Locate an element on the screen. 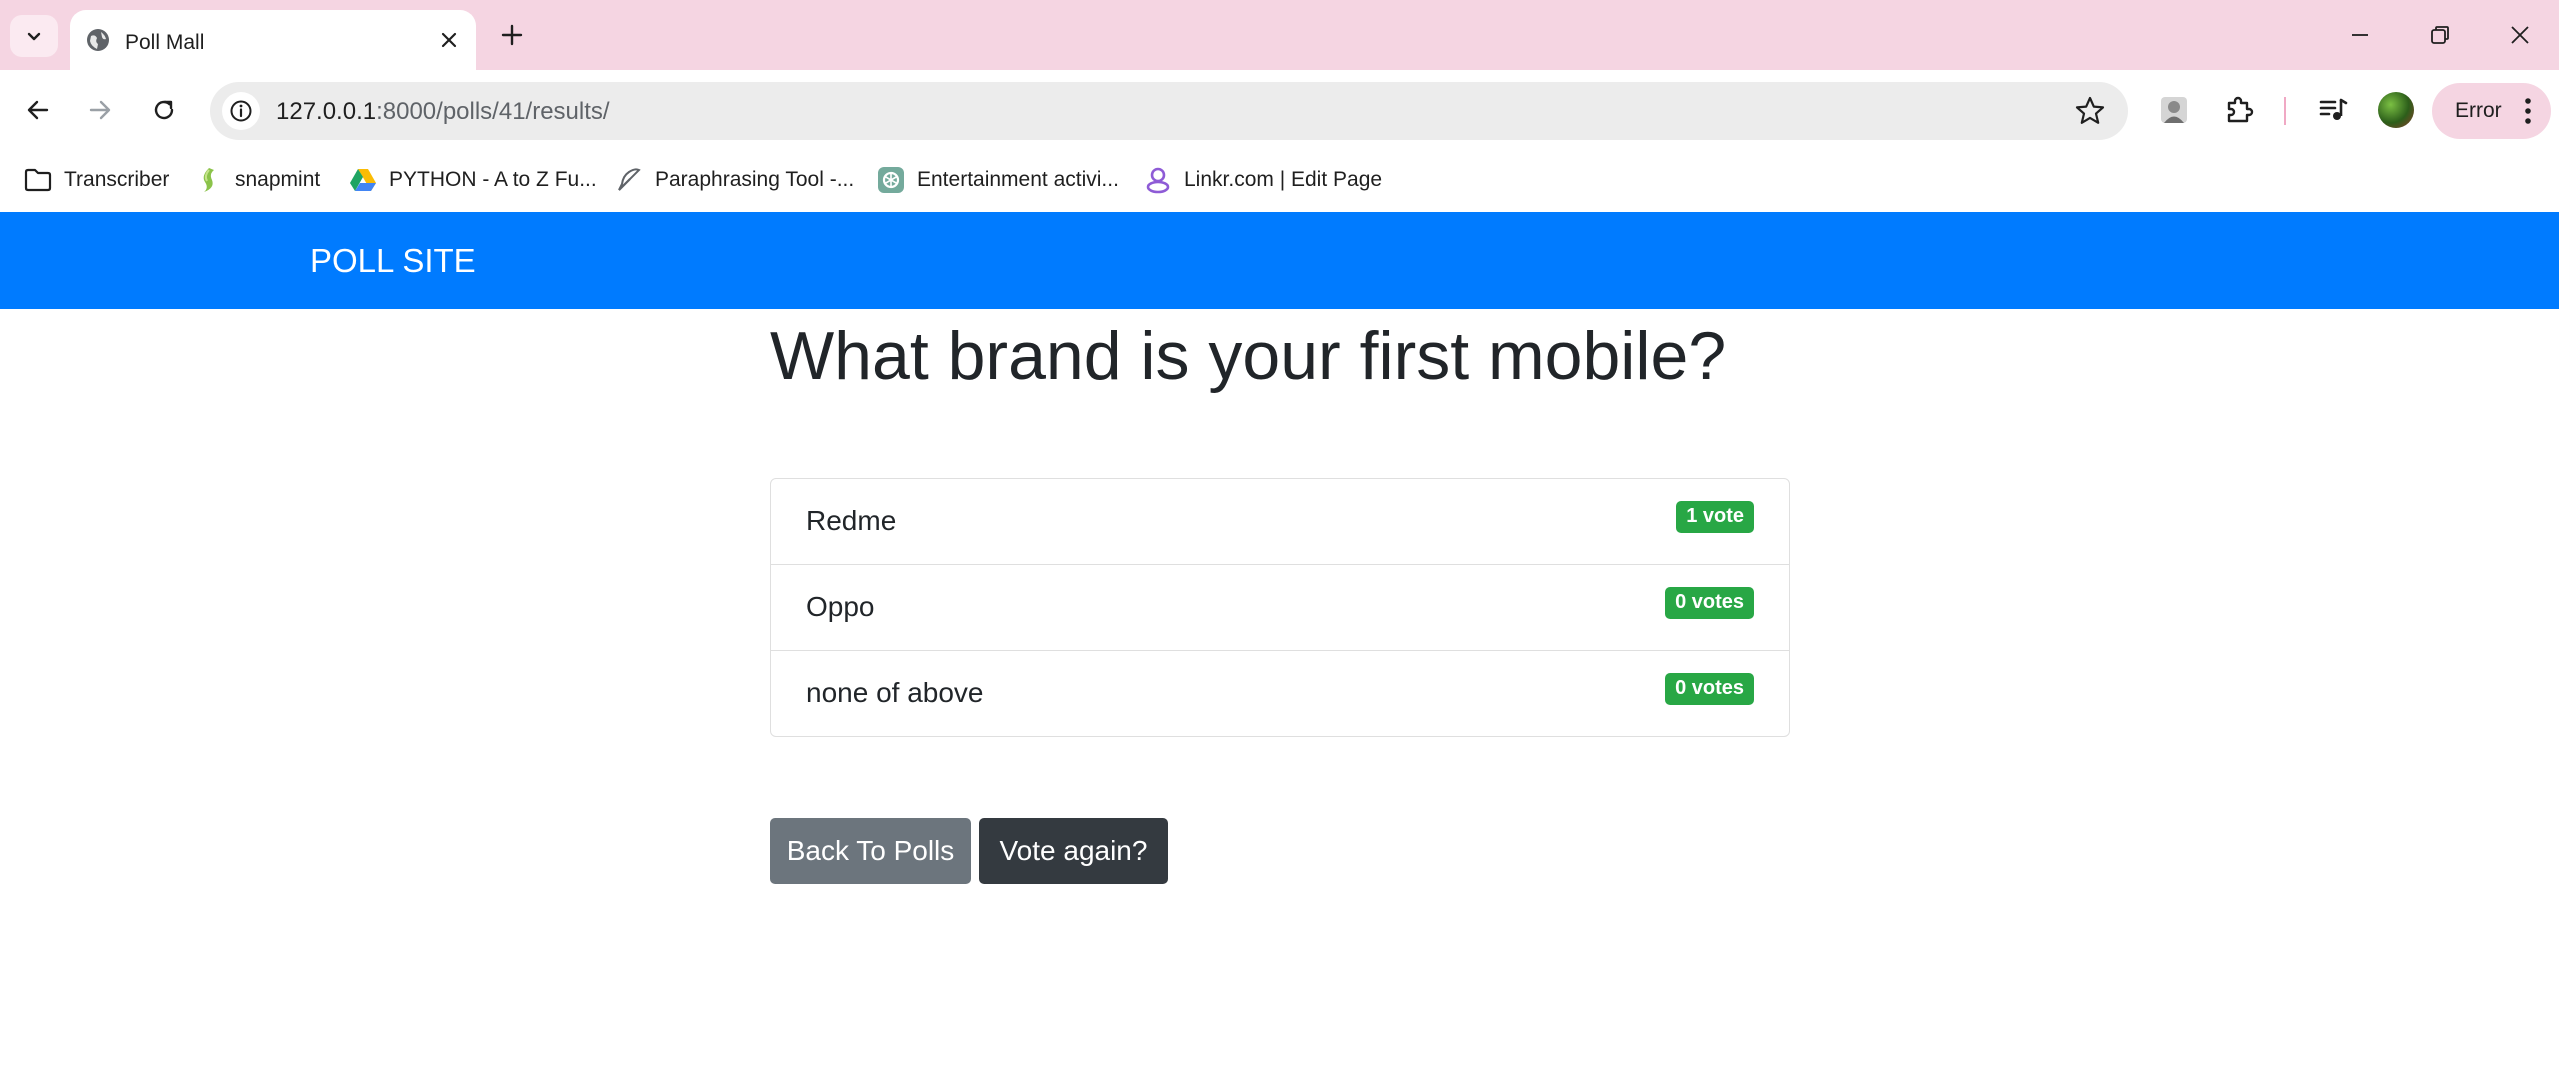 Image resolution: width=2559 pixels, height=1081 pixels. restore-button is located at coordinates (2440, 35).